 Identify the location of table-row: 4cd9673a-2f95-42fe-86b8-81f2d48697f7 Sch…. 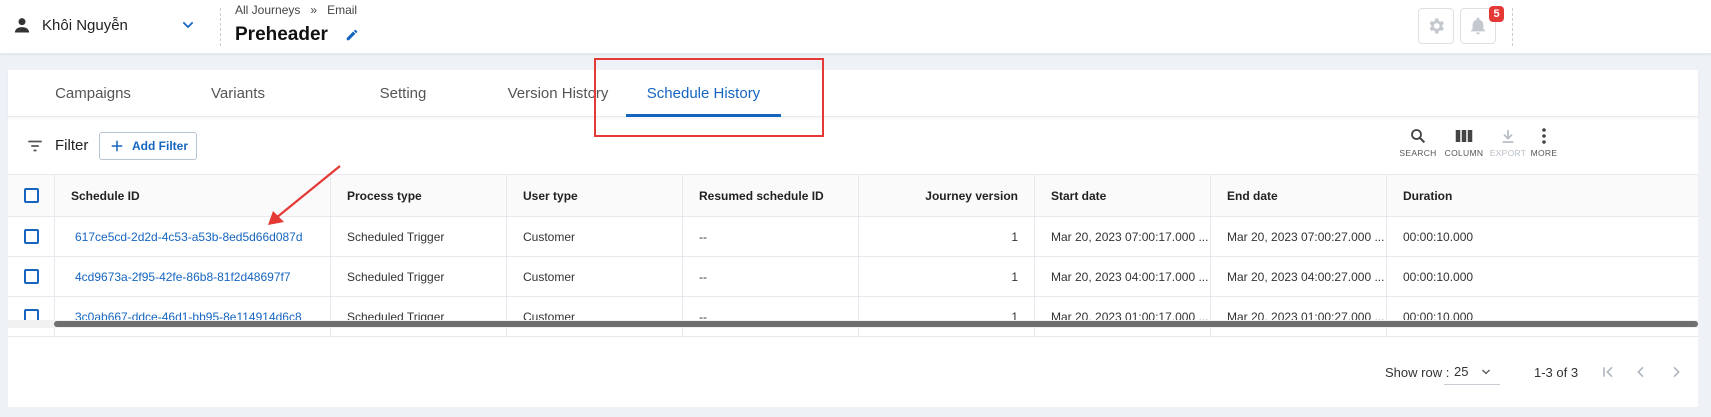
(853, 277).